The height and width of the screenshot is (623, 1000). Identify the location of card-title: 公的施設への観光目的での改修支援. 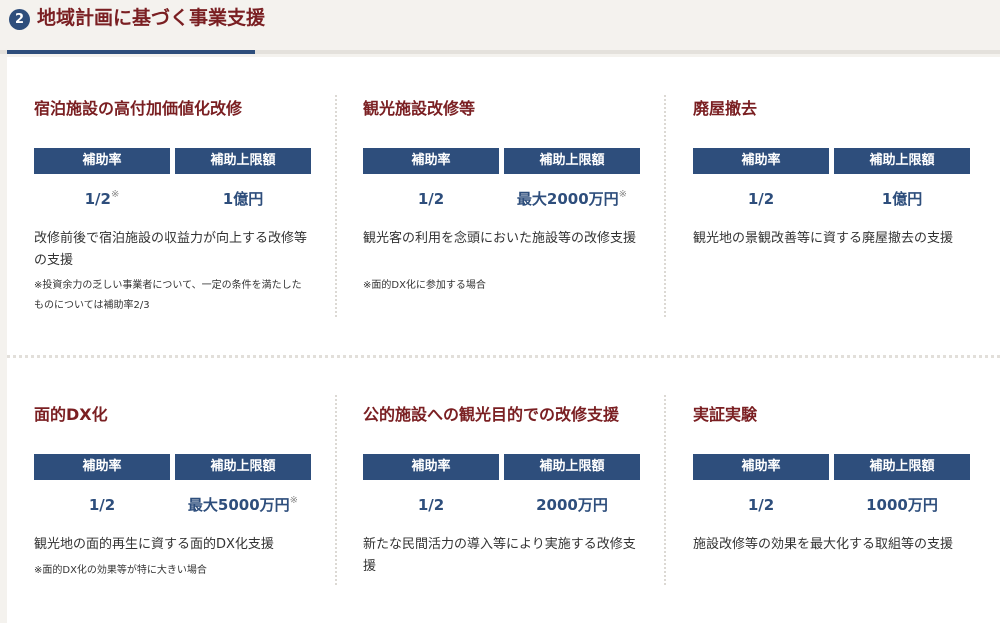
(491, 414).